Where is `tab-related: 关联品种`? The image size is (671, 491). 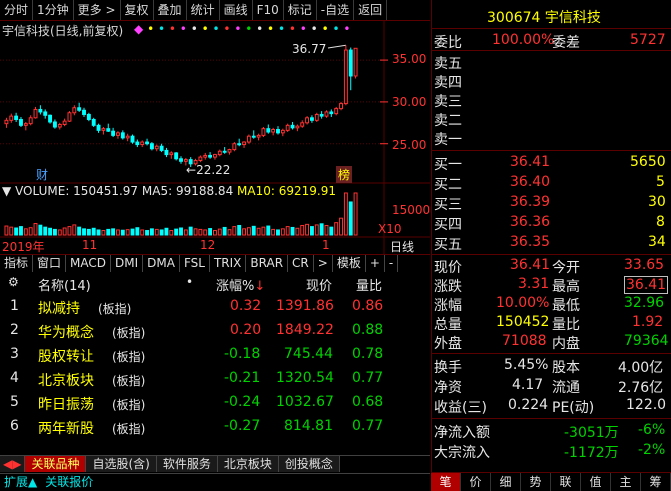 tab-related: 关联品种 is located at coordinates (56, 464).